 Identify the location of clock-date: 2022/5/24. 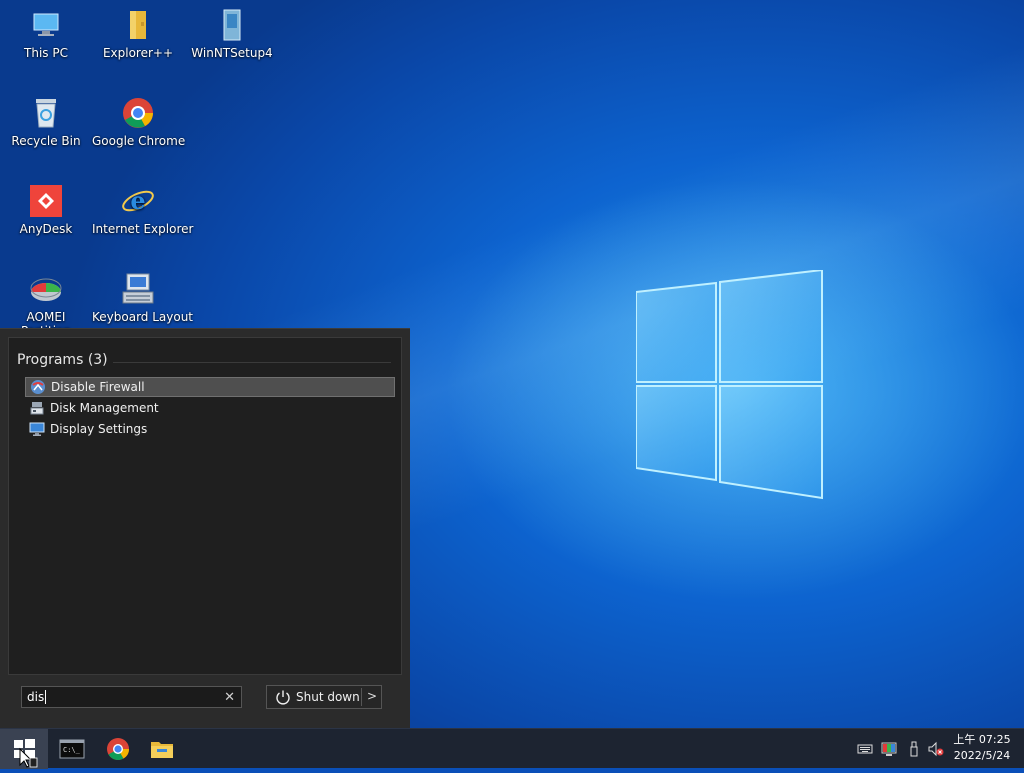
(982, 755).